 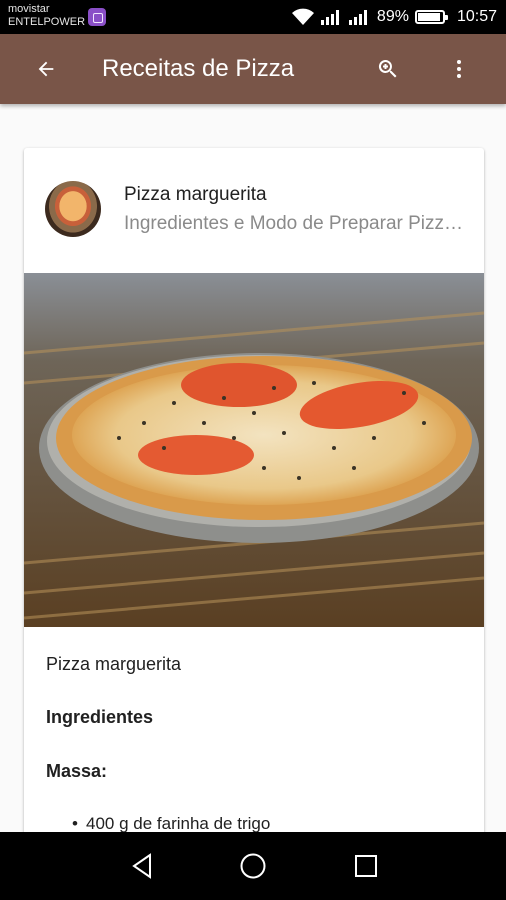 I want to click on search-icon, so click(x=388, y=69).